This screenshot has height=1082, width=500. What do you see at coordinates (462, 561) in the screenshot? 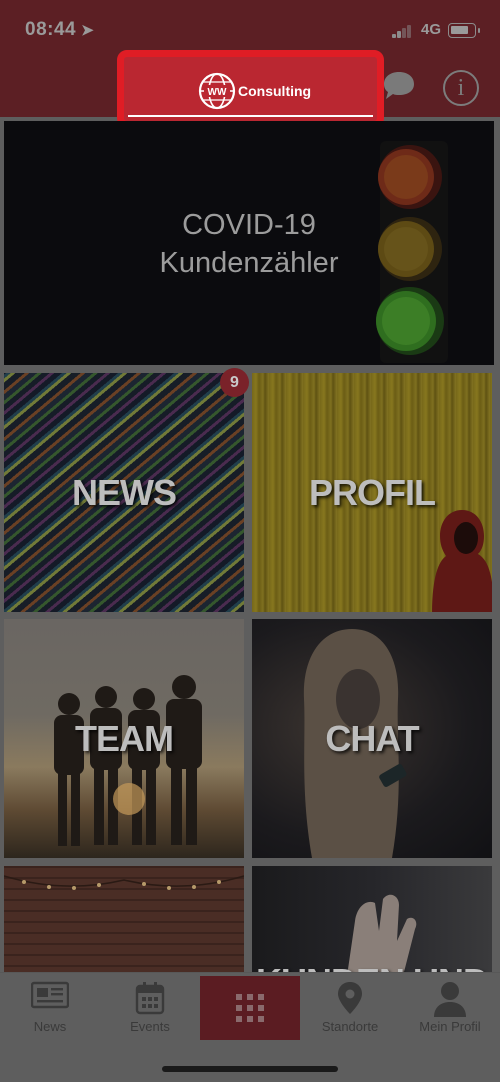
I see `hooded-person-image` at bounding box center [462, 561].